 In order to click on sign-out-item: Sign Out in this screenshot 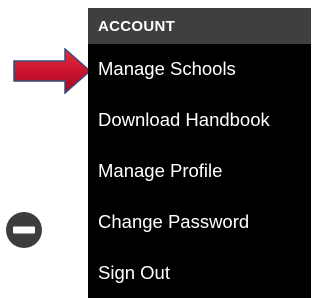, I will do `click(199, 272)`.